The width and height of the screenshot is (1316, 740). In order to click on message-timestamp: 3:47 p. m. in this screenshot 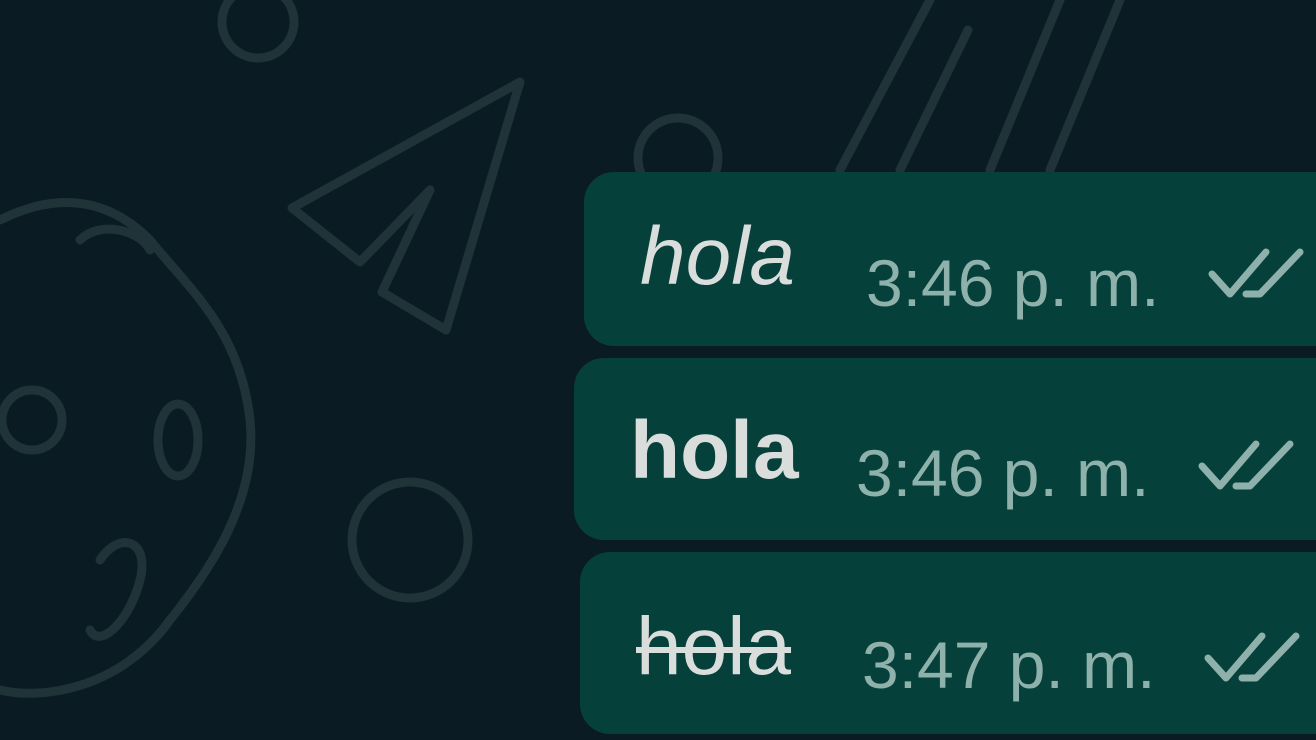, I will do `click(1009, 665)`.